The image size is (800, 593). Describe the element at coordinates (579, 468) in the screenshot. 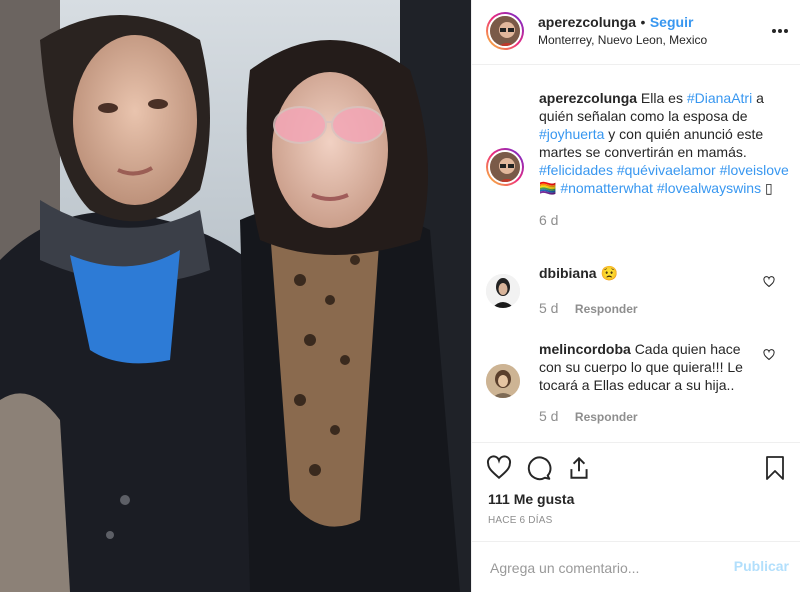

I see `share-icon` at that location.